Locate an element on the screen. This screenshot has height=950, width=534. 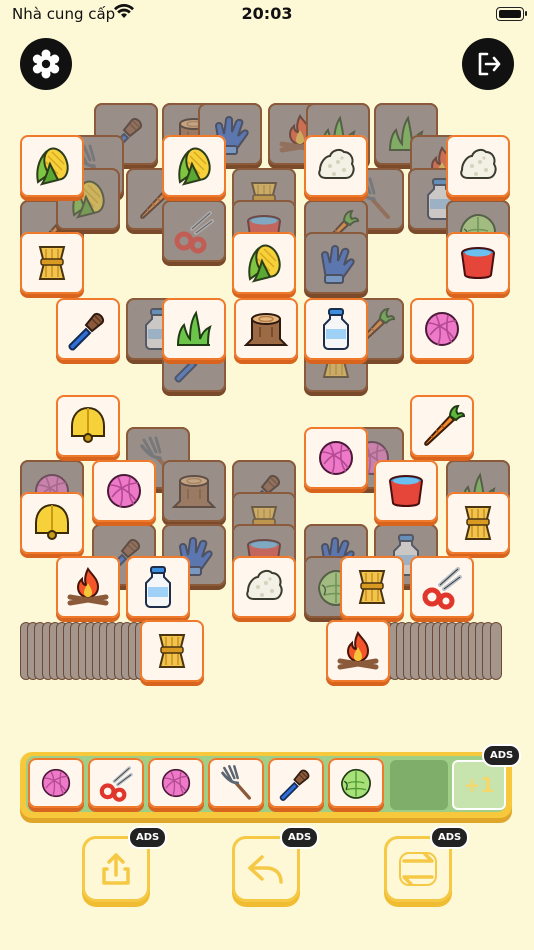
undo-icon is located at coordinates (265, 869).